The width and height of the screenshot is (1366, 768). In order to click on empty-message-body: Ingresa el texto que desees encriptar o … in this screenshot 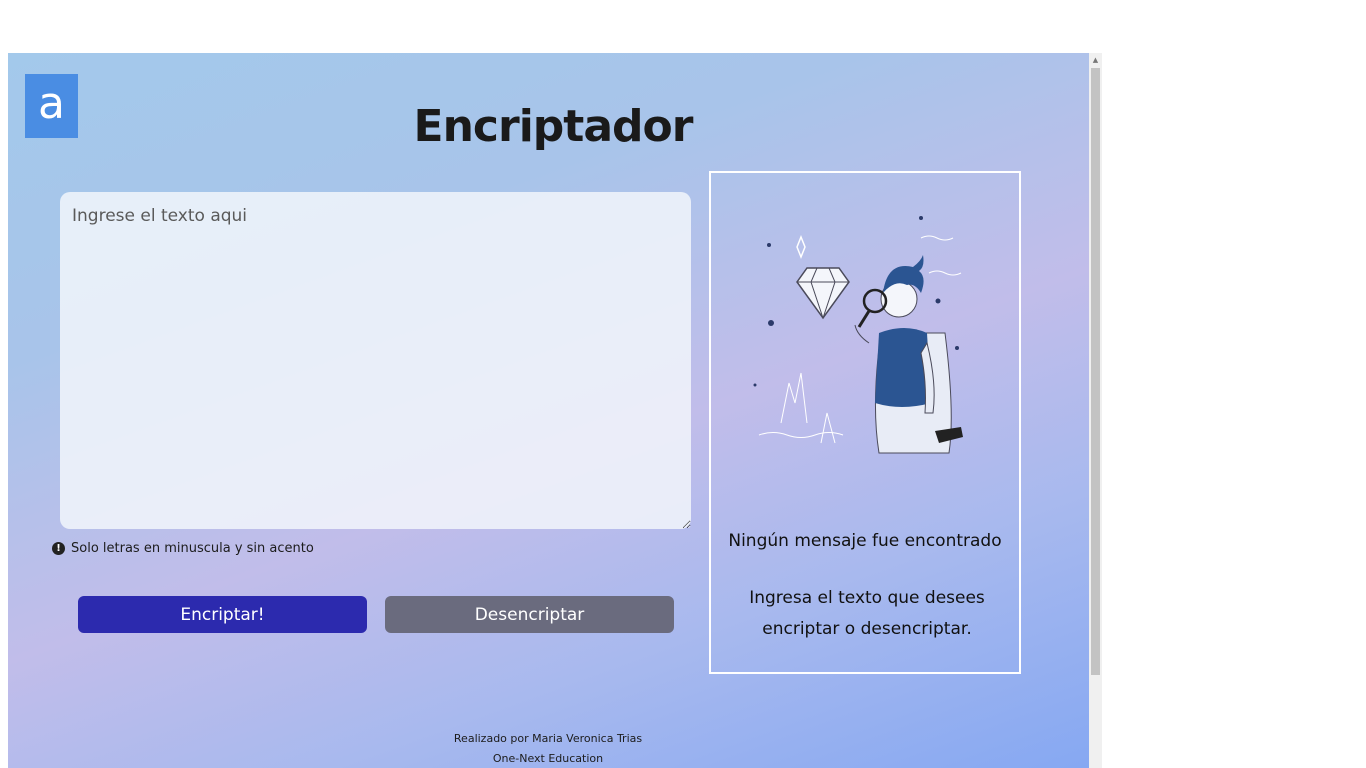, I will do `click(867, 613)`.